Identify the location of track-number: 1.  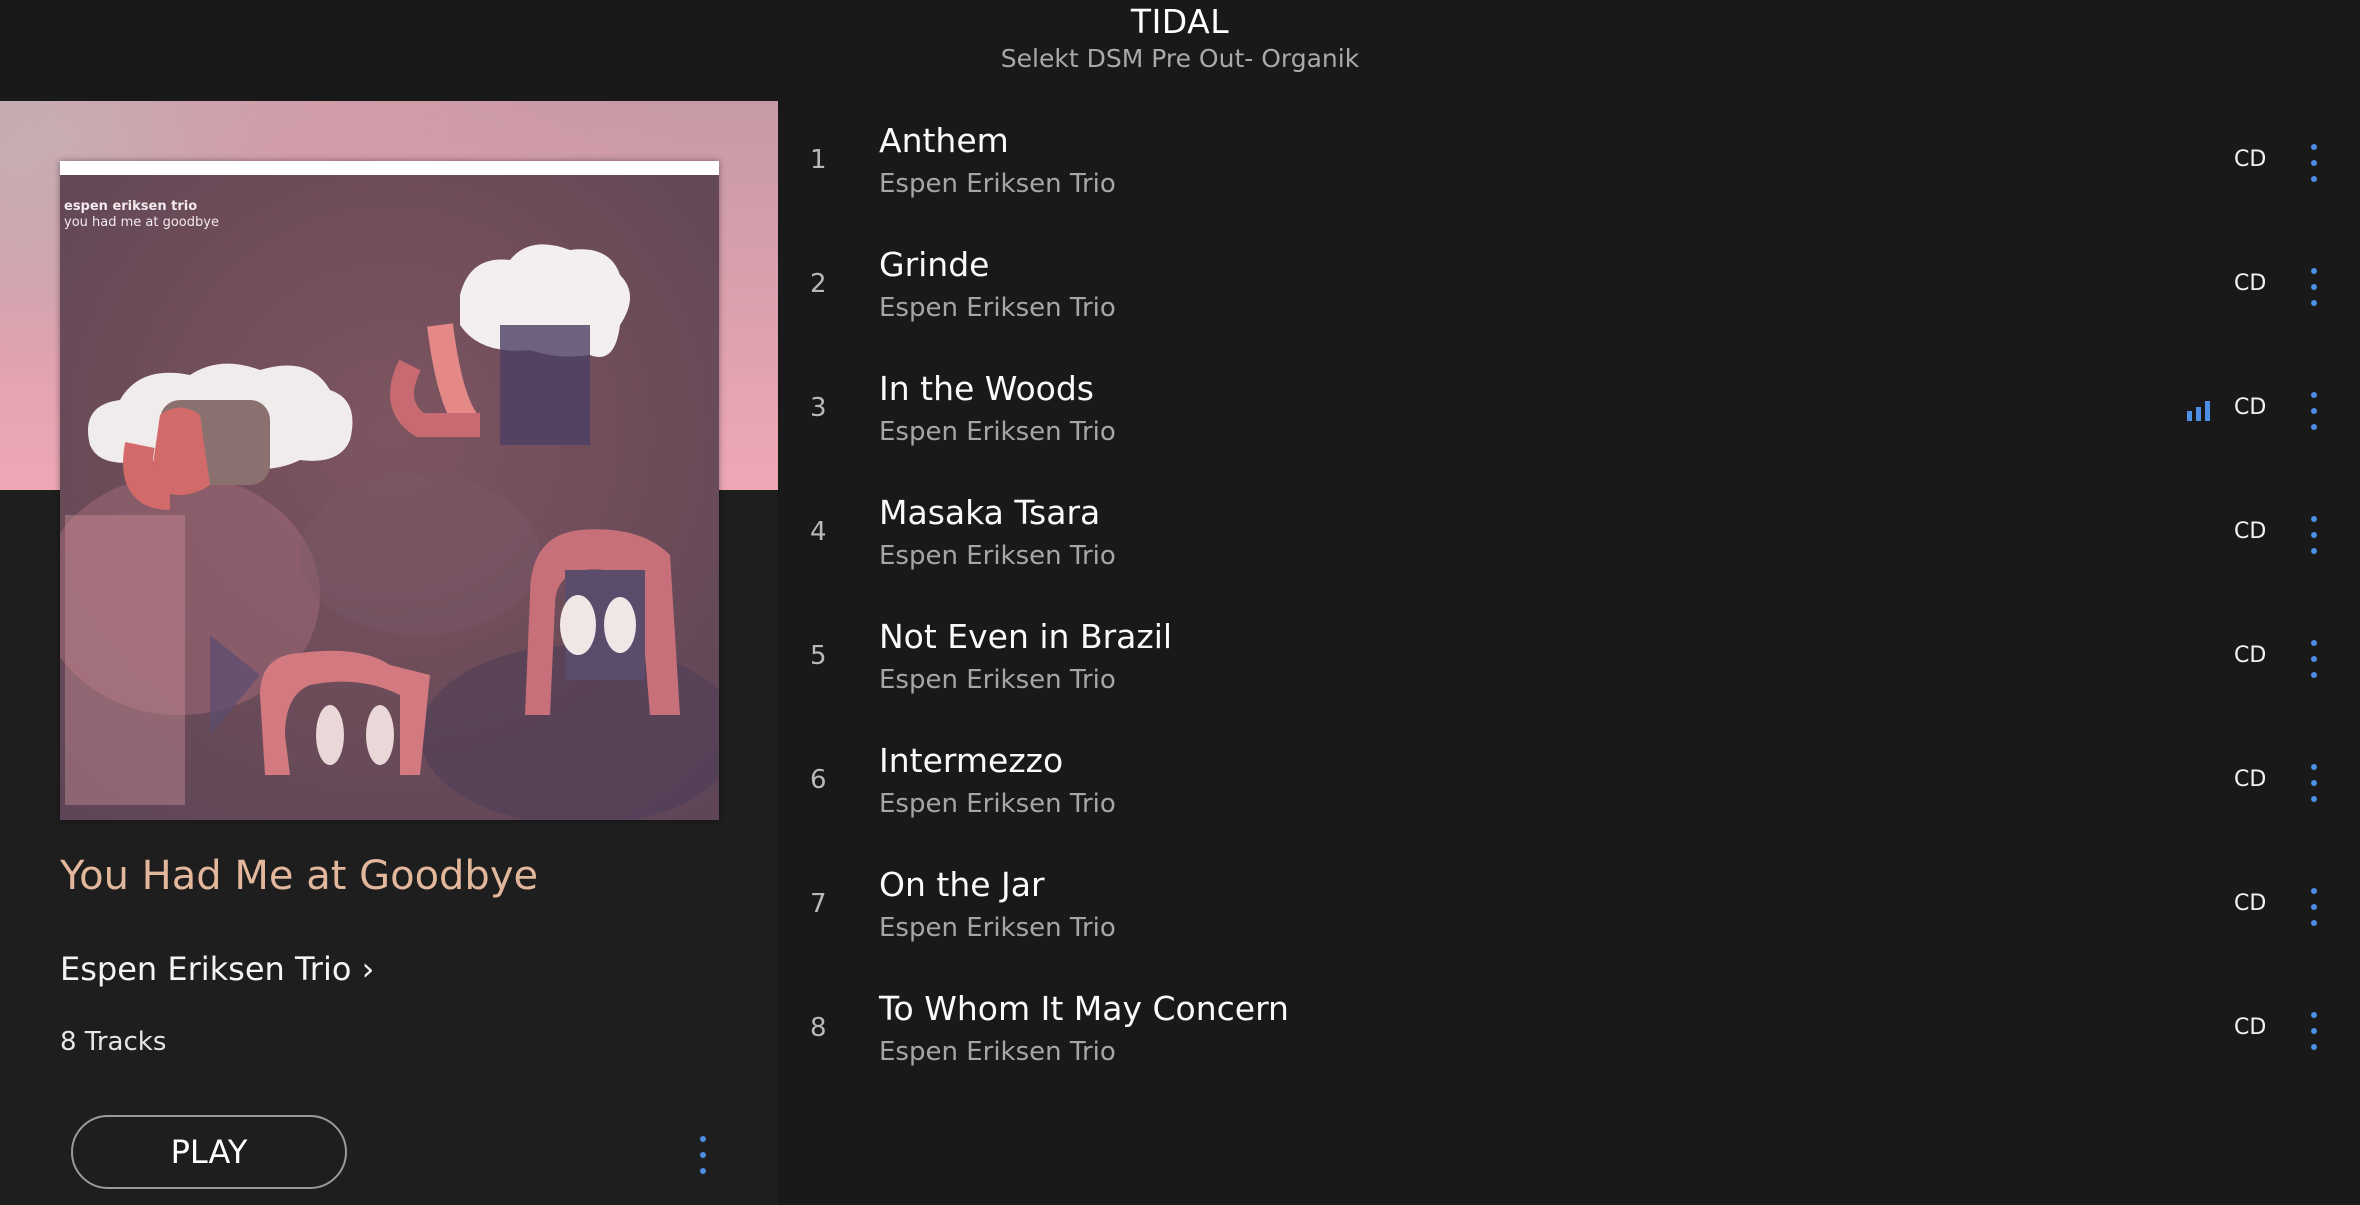
(818, 160).